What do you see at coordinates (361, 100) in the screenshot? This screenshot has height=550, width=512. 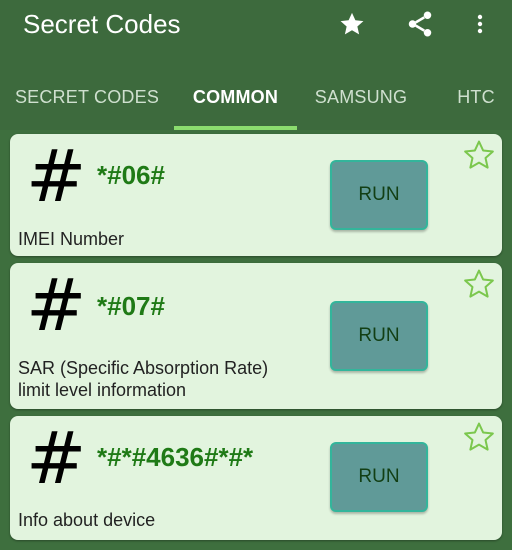 I see `tab-samsung: SAMSUNG` at bounding box center [361, 100].